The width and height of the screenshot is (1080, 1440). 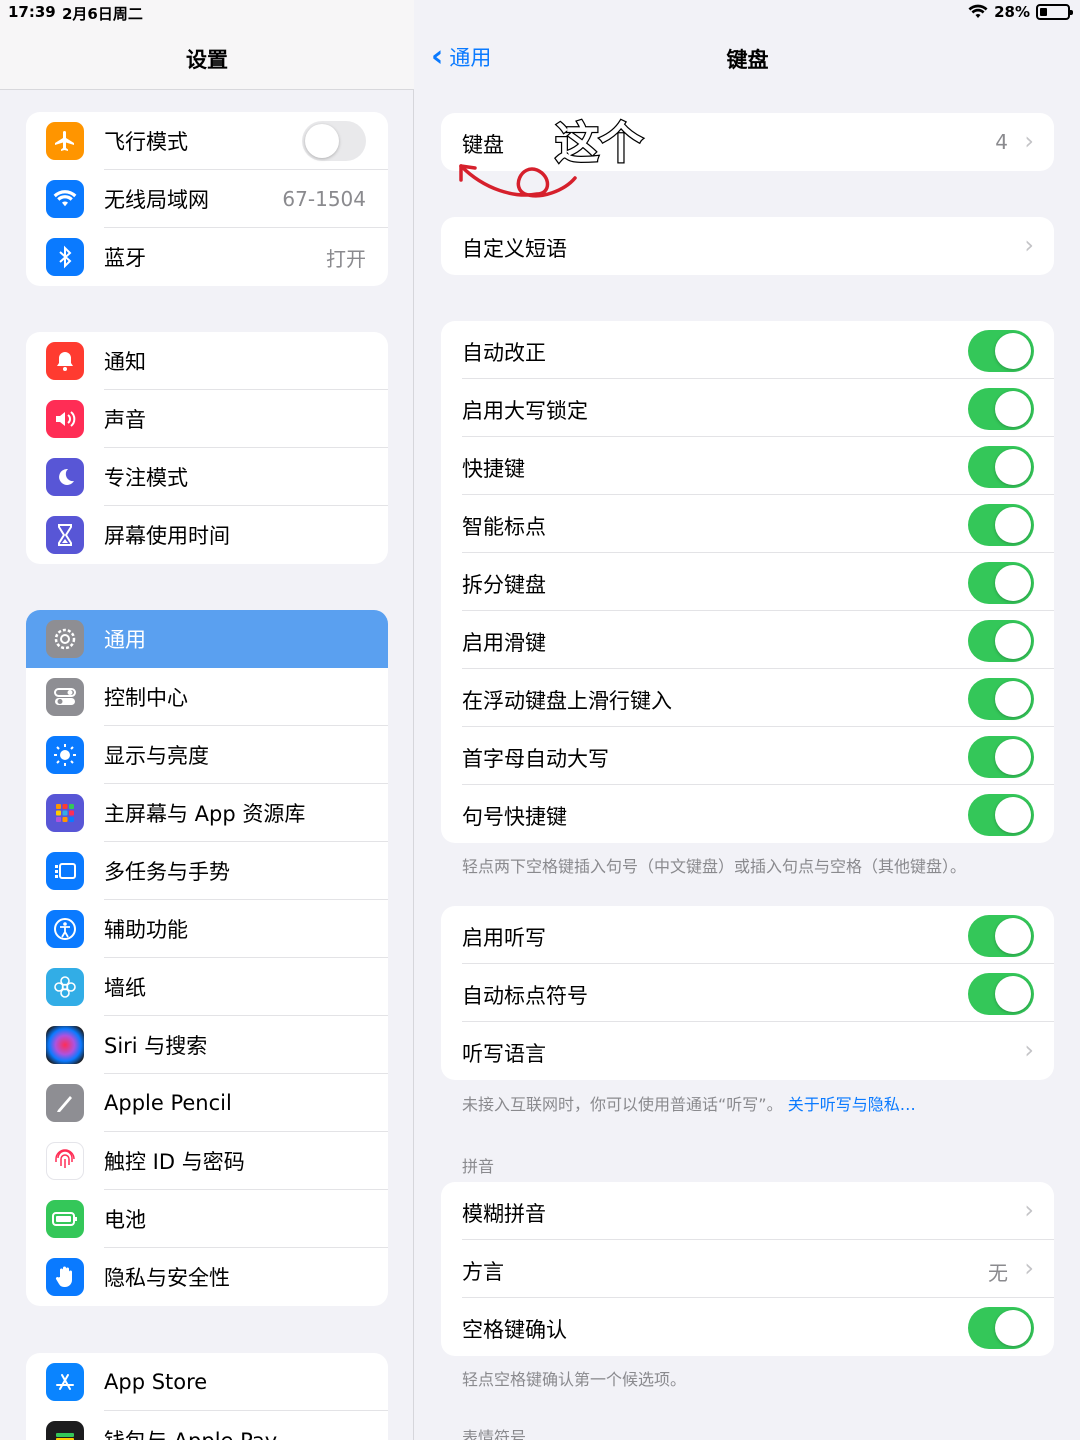 I want to click on sidebar-item-focus: 专注模式, so click(x=207, y=477).